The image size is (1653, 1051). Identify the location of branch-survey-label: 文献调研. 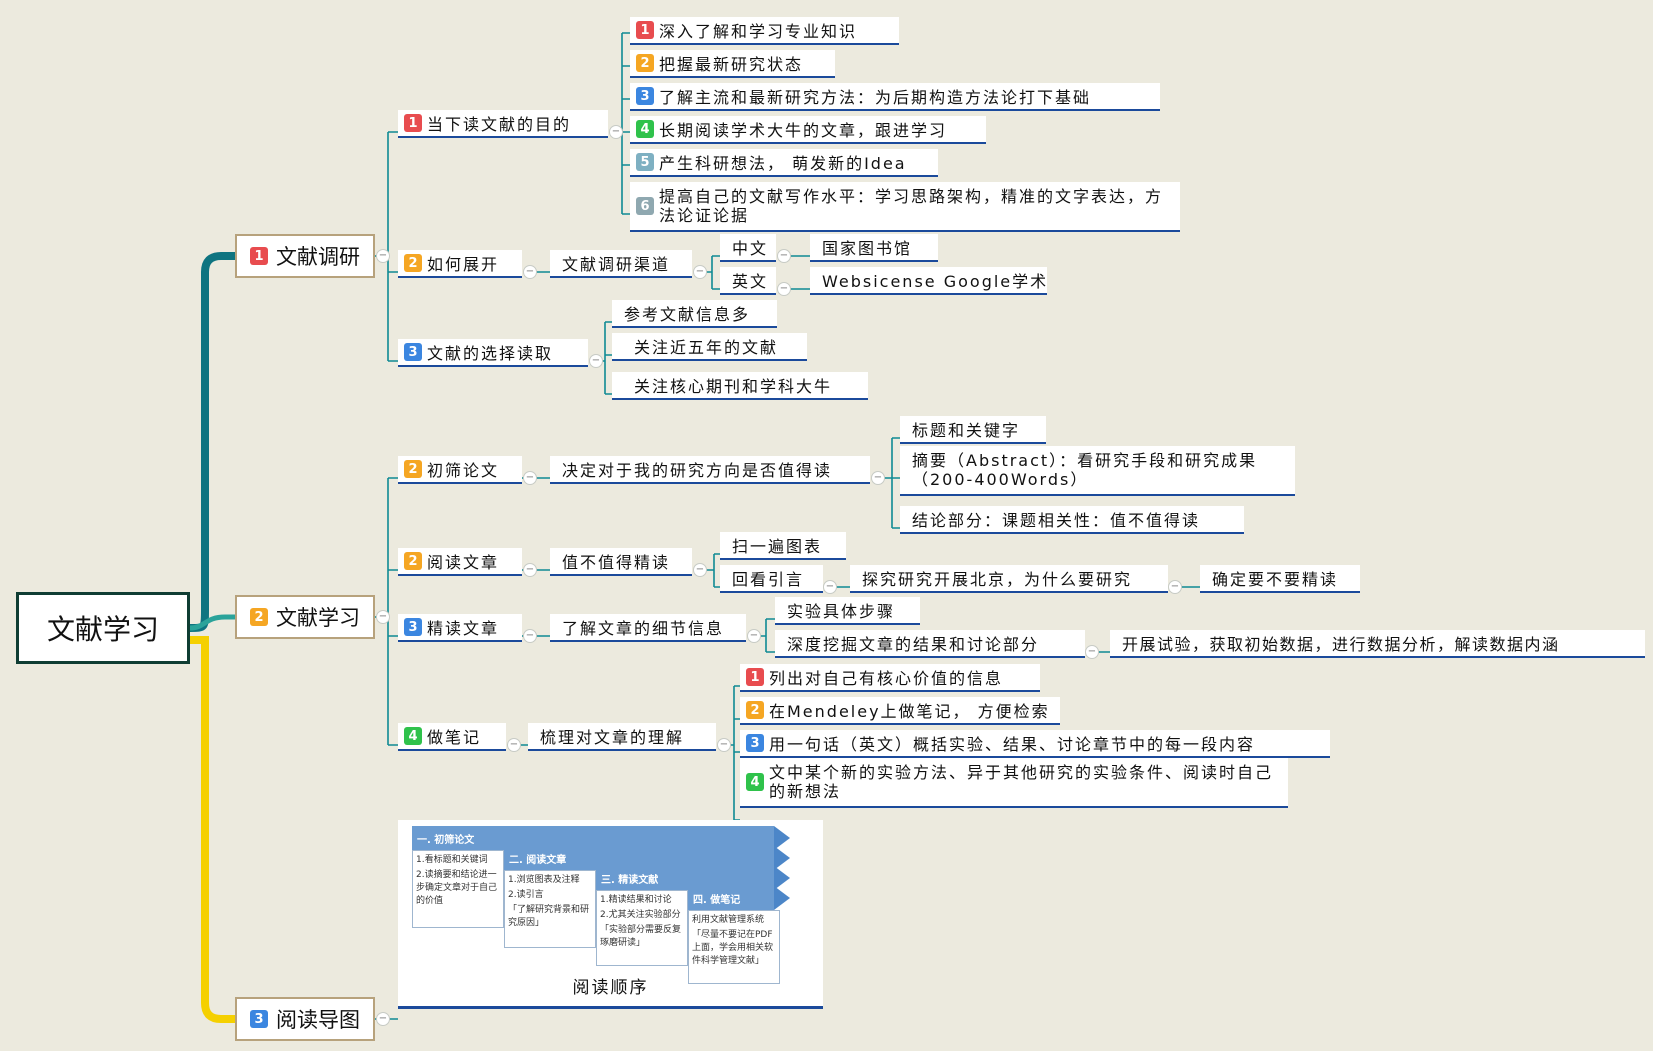
(318, 257).